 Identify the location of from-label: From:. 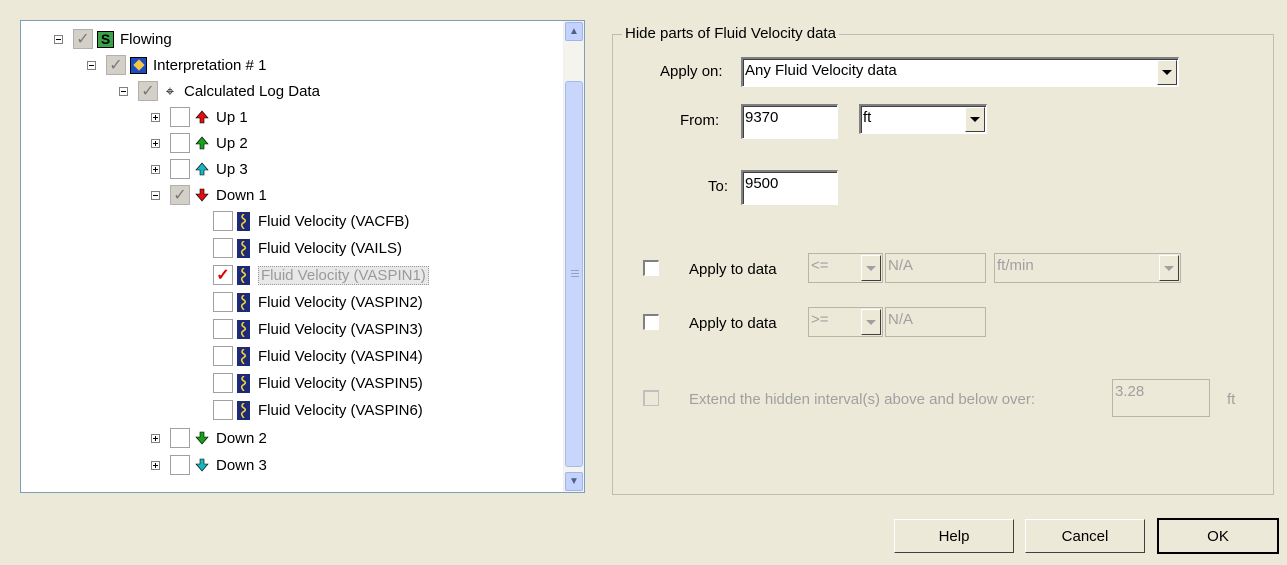
(700, 120).